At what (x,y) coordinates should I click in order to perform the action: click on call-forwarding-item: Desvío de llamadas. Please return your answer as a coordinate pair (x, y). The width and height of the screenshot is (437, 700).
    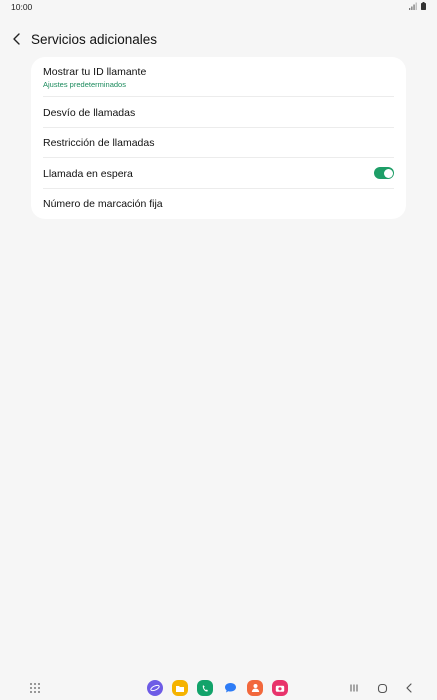
    Looking at the image, I should click on (218, 113).